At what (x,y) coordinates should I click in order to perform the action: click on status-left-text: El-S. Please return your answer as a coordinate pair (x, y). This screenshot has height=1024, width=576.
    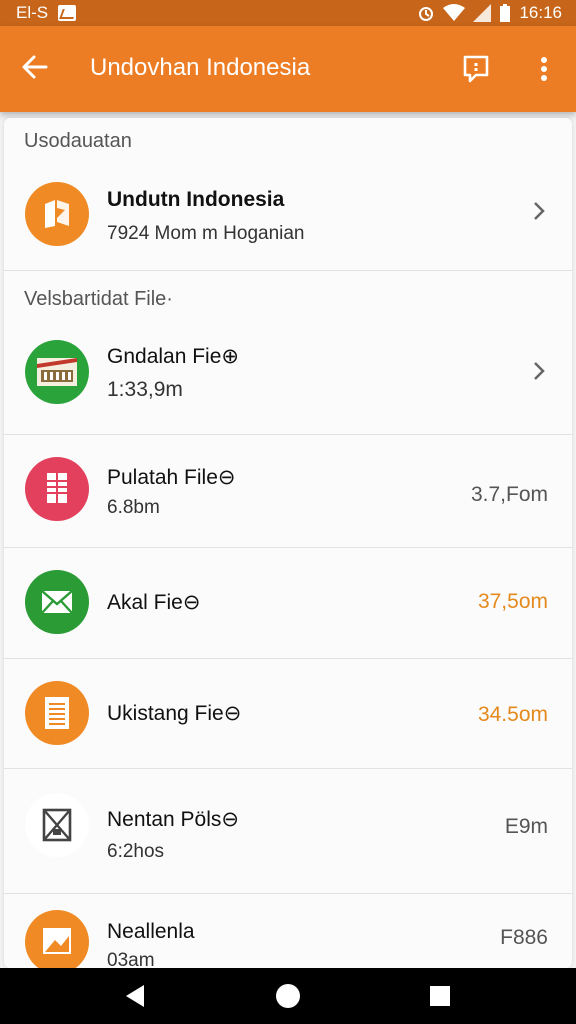
    Looking at the image, I should click on (32, 12).